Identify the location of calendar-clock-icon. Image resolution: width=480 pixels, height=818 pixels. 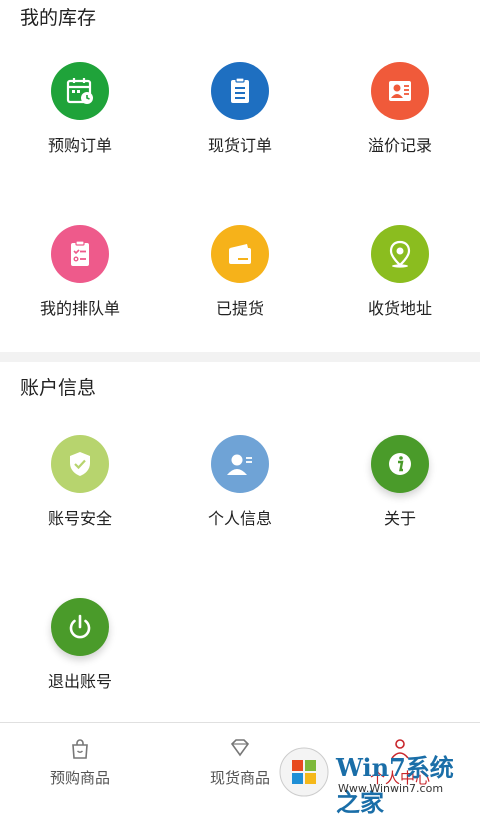
(80, 91).